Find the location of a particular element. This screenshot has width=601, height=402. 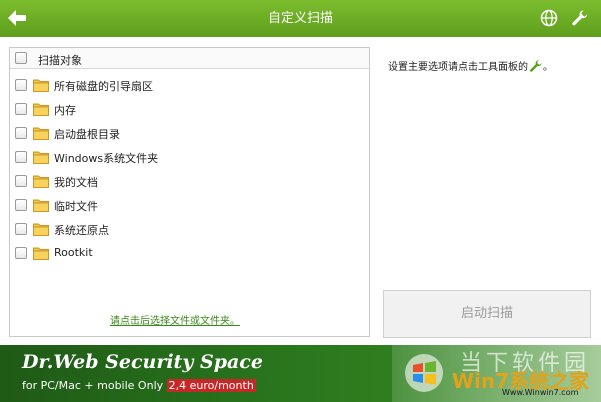

scan-target-label: 内存 is located at coordinates (65, 110).